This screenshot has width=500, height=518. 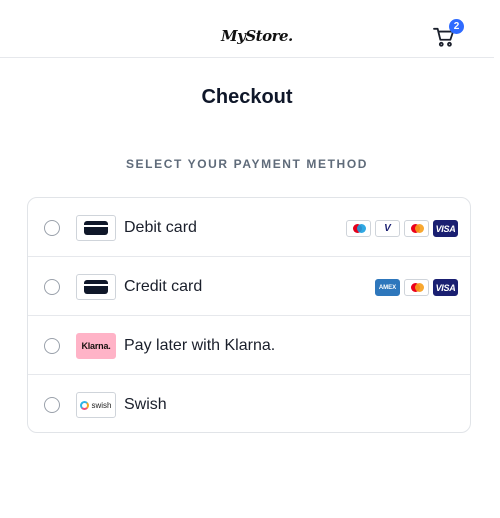 What do you see at coordinates (200, 345) in the screenshot?
I see `payment-option-label: Pay later with Klarna.` at bounding box center [200, 345].